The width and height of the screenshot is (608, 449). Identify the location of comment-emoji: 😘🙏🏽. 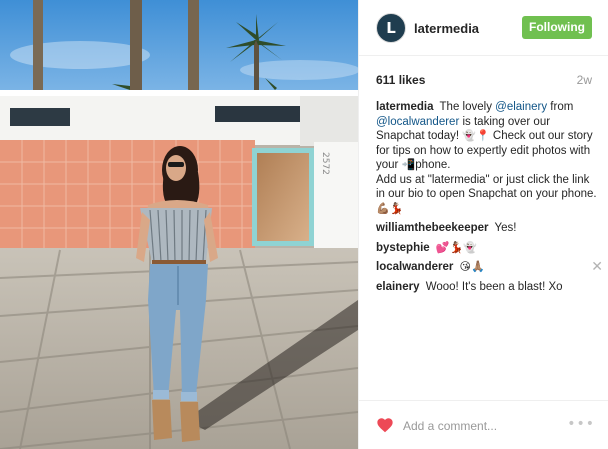
(472, 266).